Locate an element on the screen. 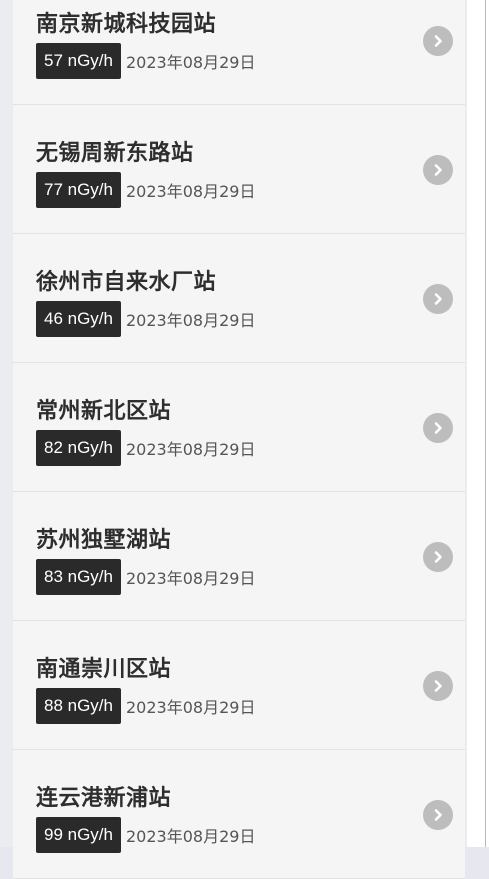 This screenshot has height=879, width=489. dose-badge: 46 nGy/h is located at coordinates (78, 319).